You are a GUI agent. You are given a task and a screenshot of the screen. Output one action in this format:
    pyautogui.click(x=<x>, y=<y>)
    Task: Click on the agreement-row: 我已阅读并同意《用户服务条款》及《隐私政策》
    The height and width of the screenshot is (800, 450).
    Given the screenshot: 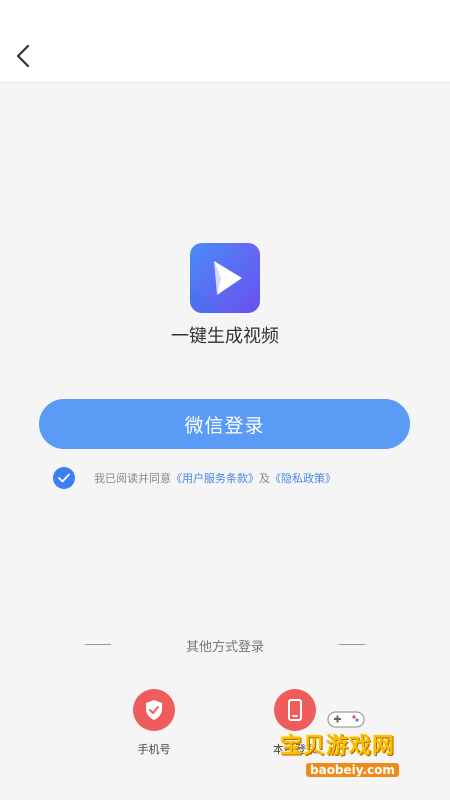 What is the action you would take?
    pyautogui.click(x=194, y=478)
    